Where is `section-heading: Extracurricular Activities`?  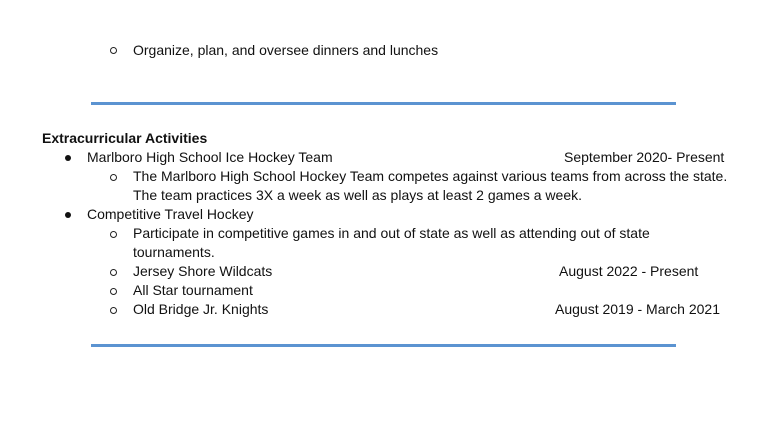 section-heading: Extracurricular Activities is located at coordinates (125, 138).